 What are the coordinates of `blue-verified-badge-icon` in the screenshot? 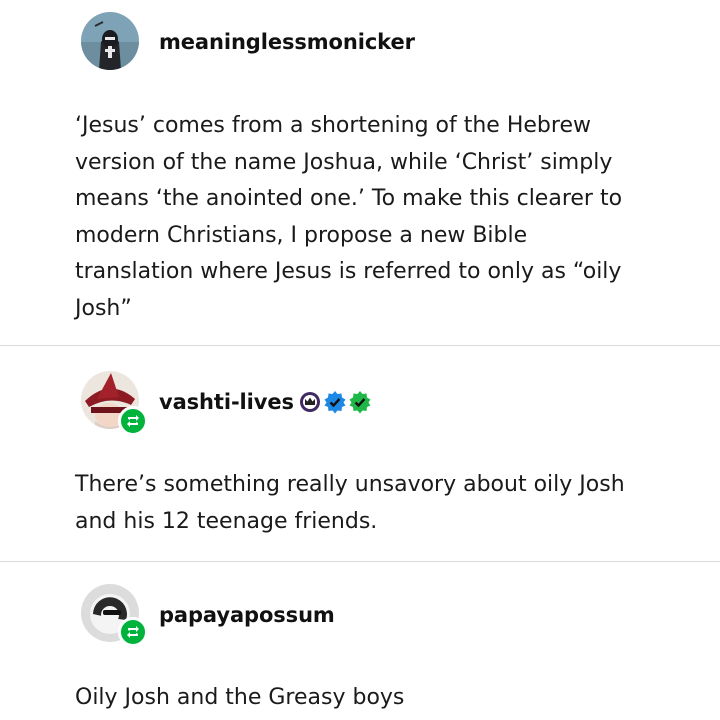 It's located at (335, 402).